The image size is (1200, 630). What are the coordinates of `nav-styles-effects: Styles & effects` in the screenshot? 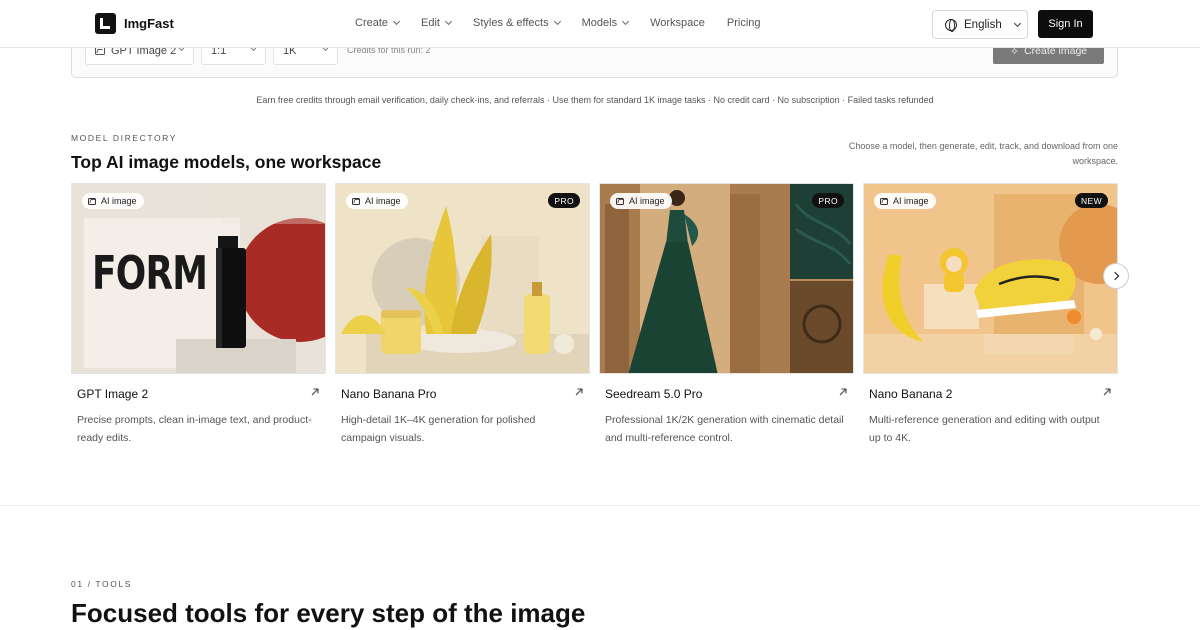 It's located at (517, 23).